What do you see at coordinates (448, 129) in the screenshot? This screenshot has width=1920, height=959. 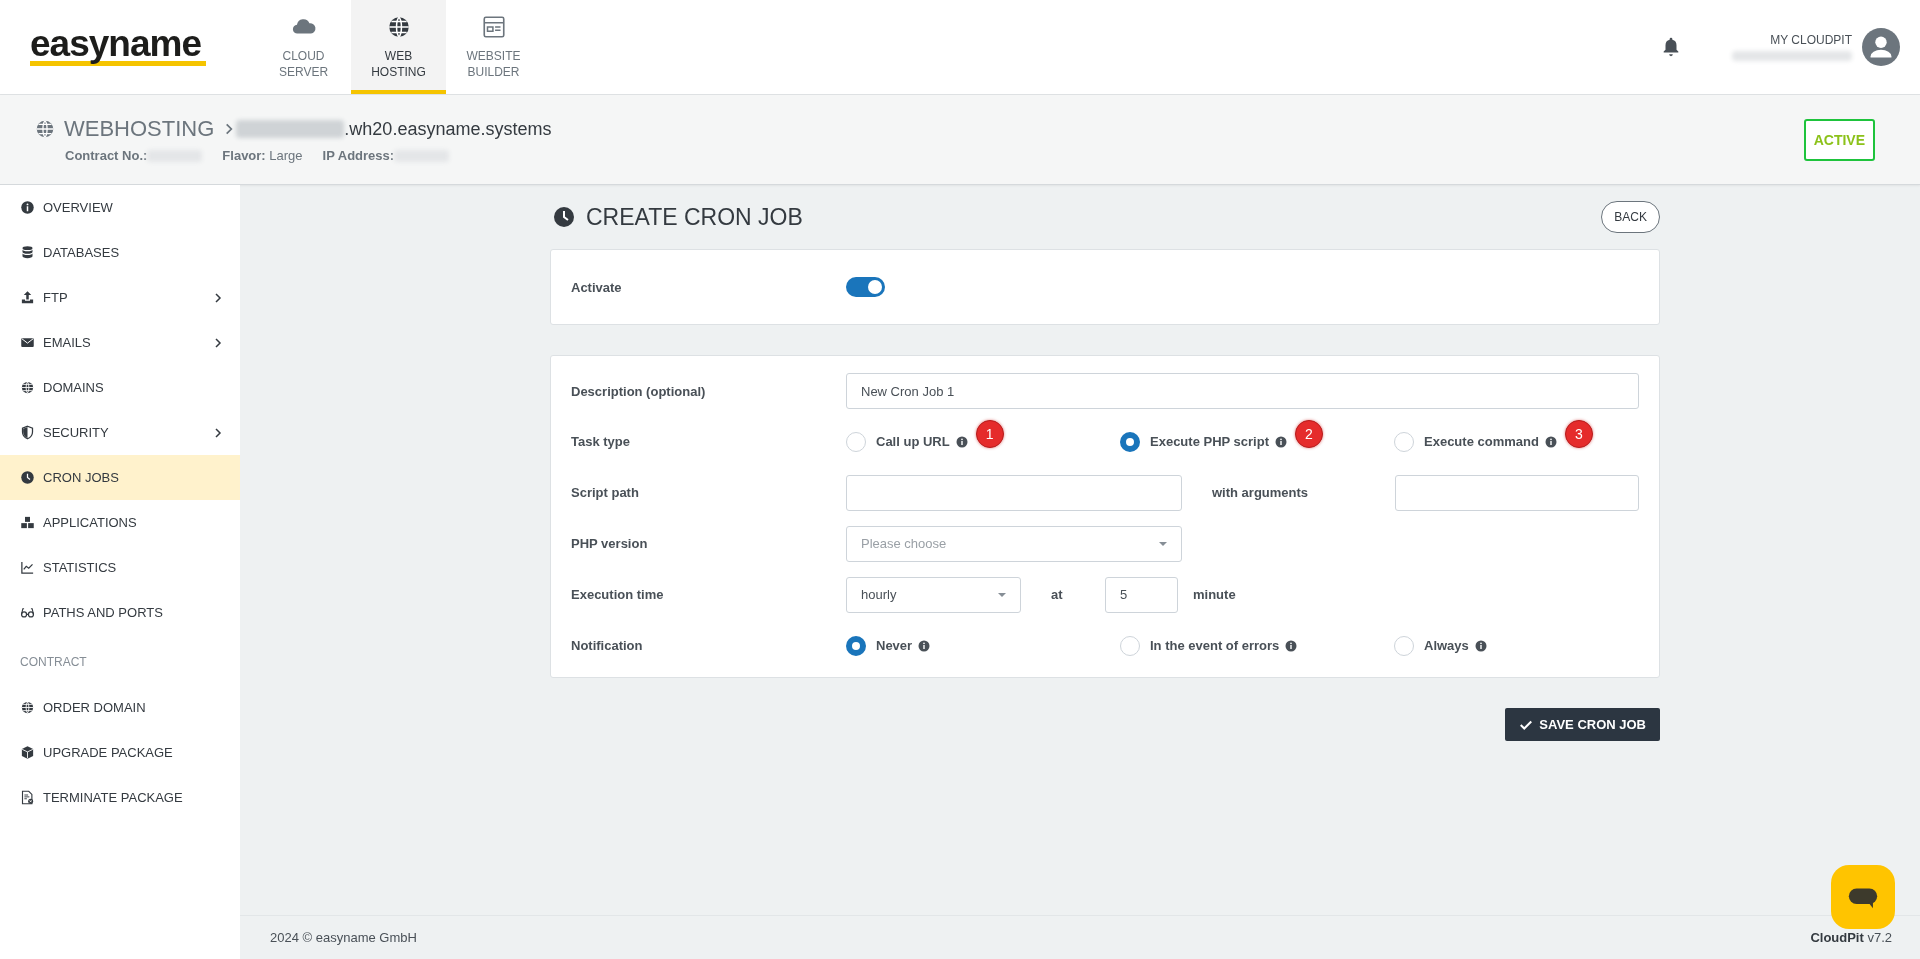 I see `hostname: .wh20.easyname.systems` at bounding box center [448, 129].